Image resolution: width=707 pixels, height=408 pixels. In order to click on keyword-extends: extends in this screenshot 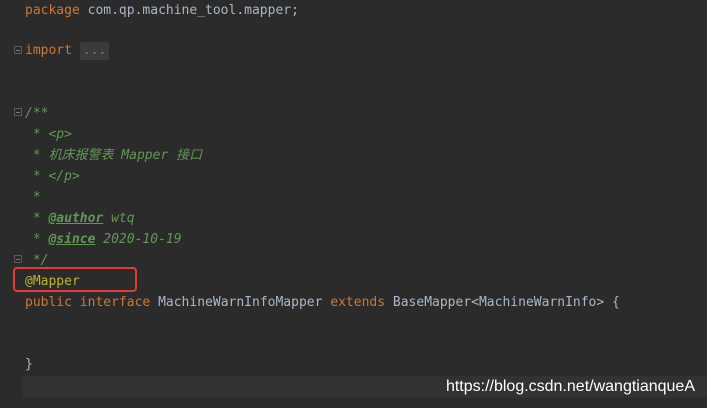, I will do `click(358, 302)`.